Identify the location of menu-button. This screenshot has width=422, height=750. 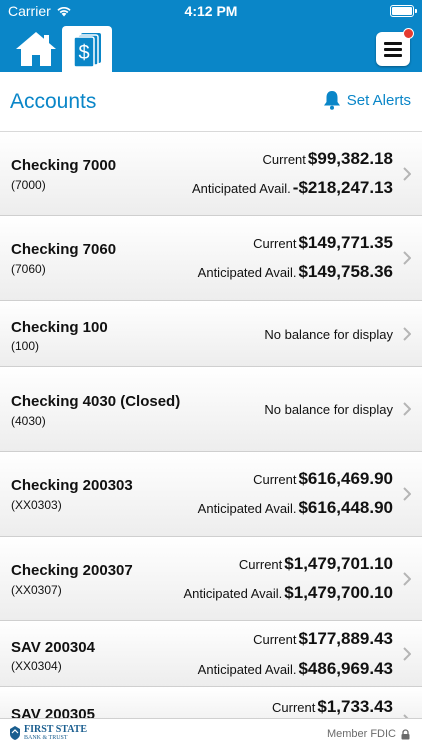
(395, 47).